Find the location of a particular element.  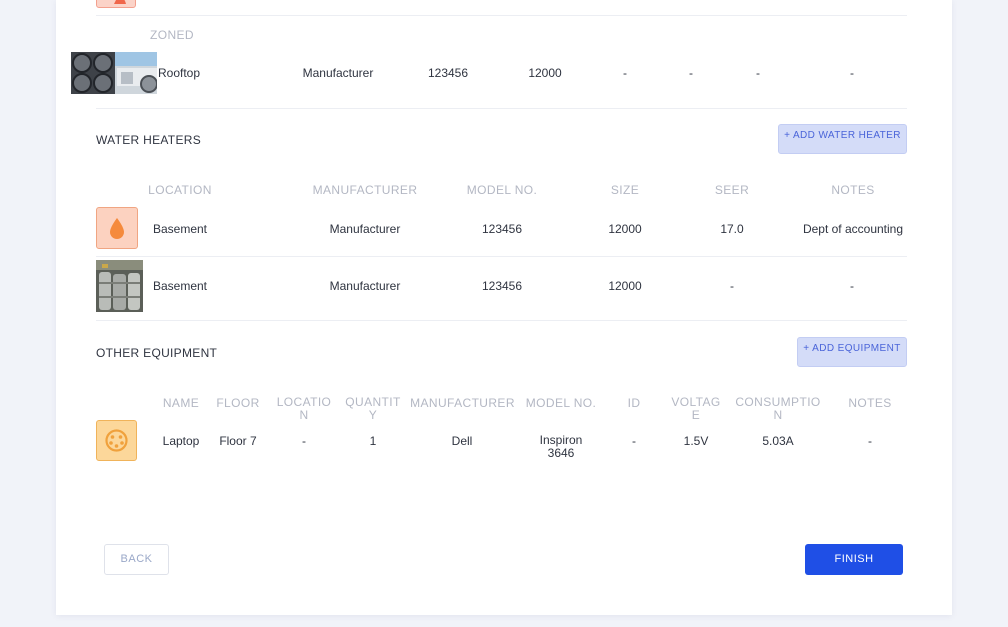

add-equipment-button: + ADD EQUIPMENT is located at coordinates (852, 352).